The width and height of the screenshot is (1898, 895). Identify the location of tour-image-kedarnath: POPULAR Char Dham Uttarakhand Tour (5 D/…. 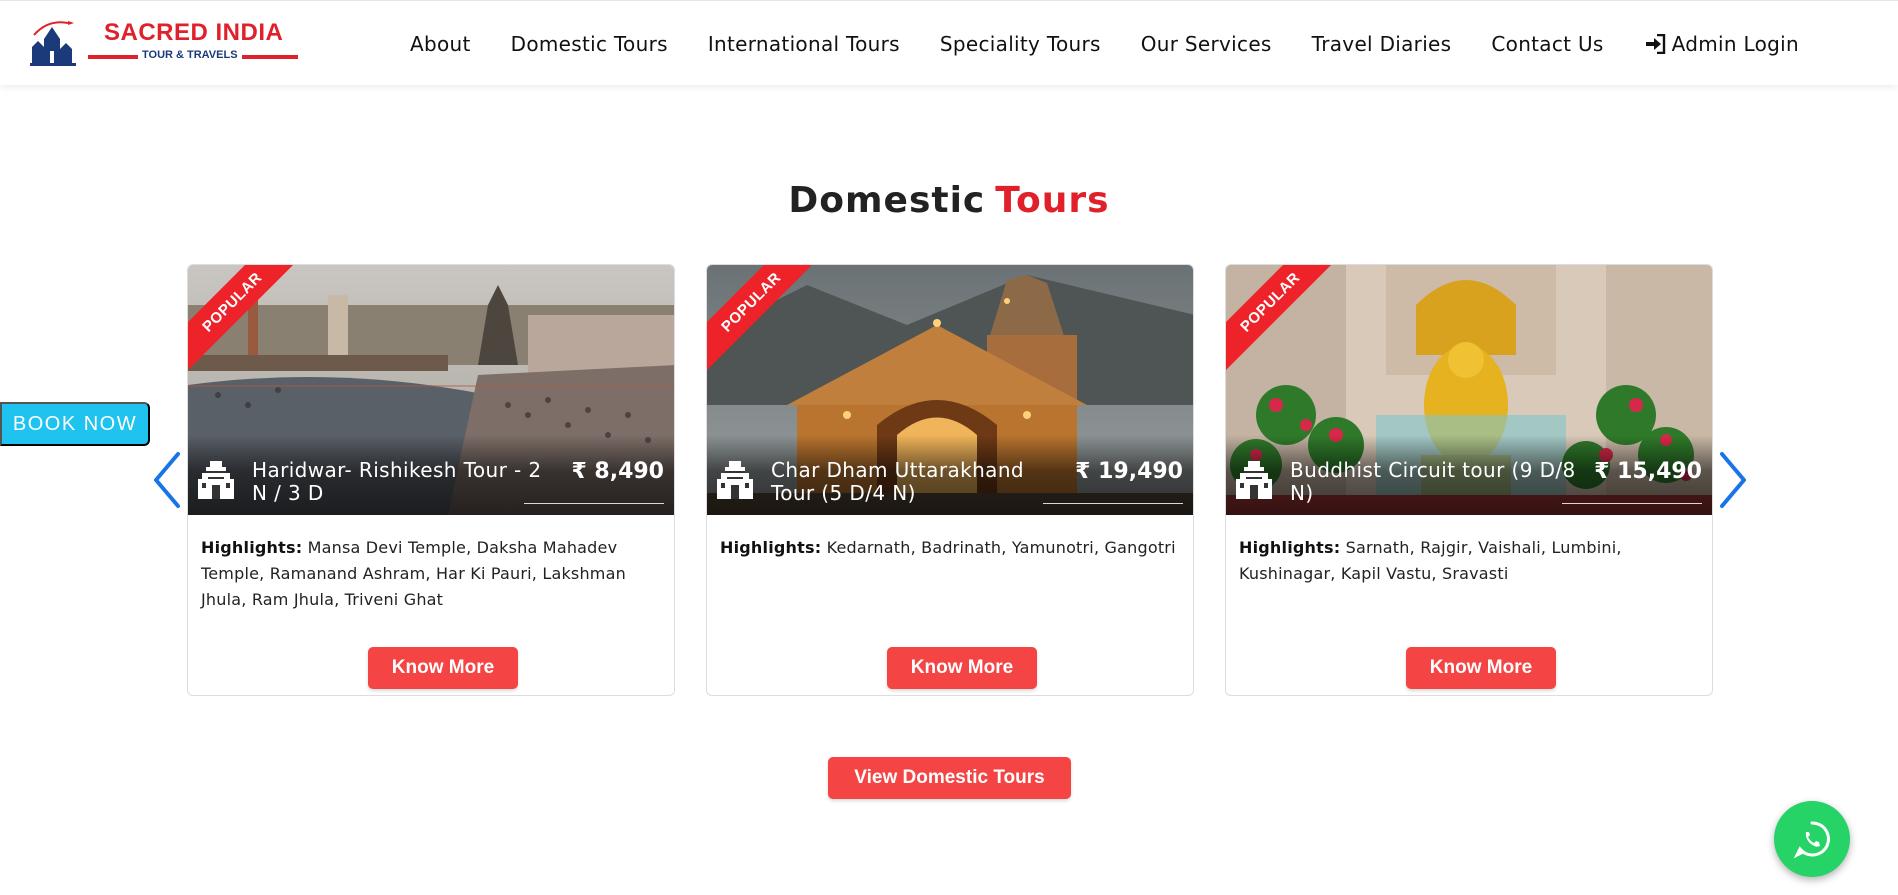
(950, 390).